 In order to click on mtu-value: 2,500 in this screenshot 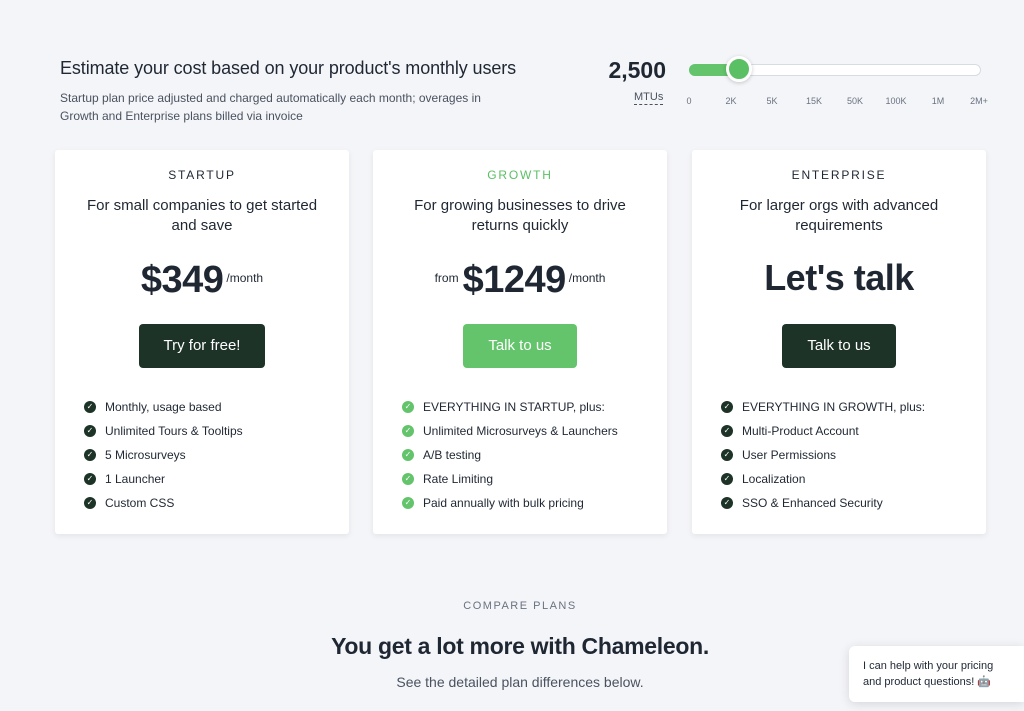, I will do `click(637, 70)`.